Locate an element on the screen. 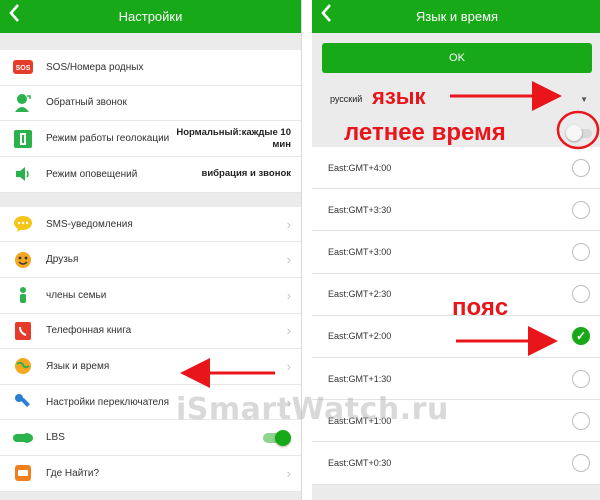 Image resolution: width=600 pixels, height=500 pixels. row-value: вибрация и звонок is located at coordinates (246, 174).